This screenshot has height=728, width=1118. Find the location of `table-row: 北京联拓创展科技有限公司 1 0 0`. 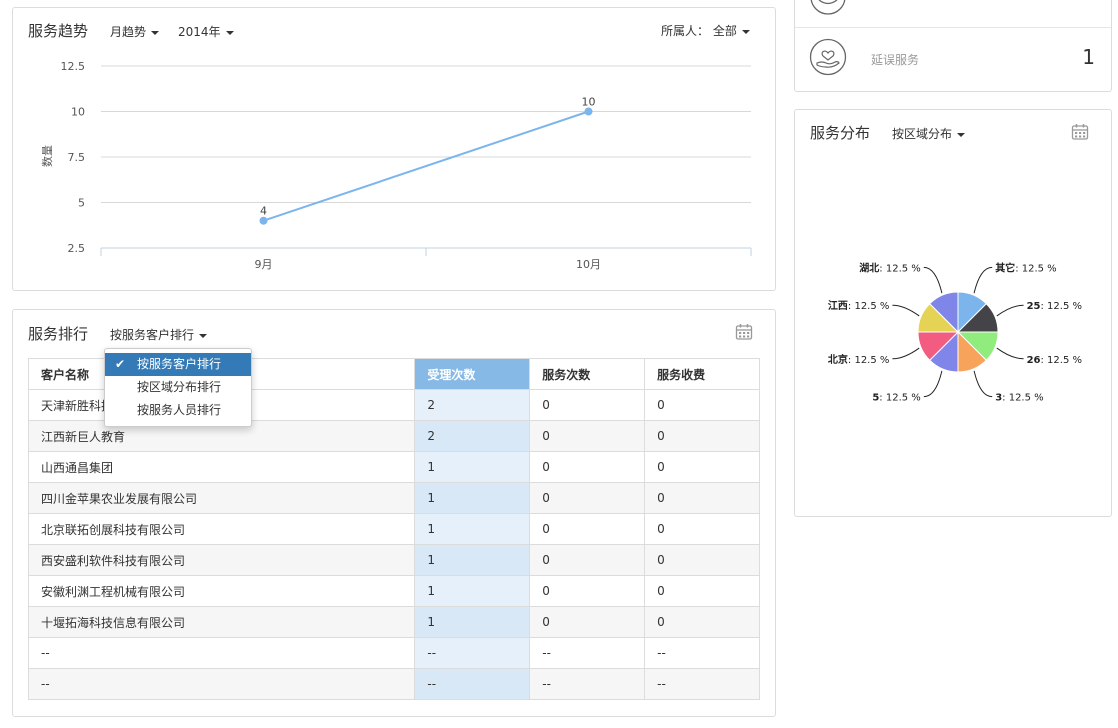

table-row: 北京联拓创展科技有限公司 1 0 0 is located at coordinates (393, 529).